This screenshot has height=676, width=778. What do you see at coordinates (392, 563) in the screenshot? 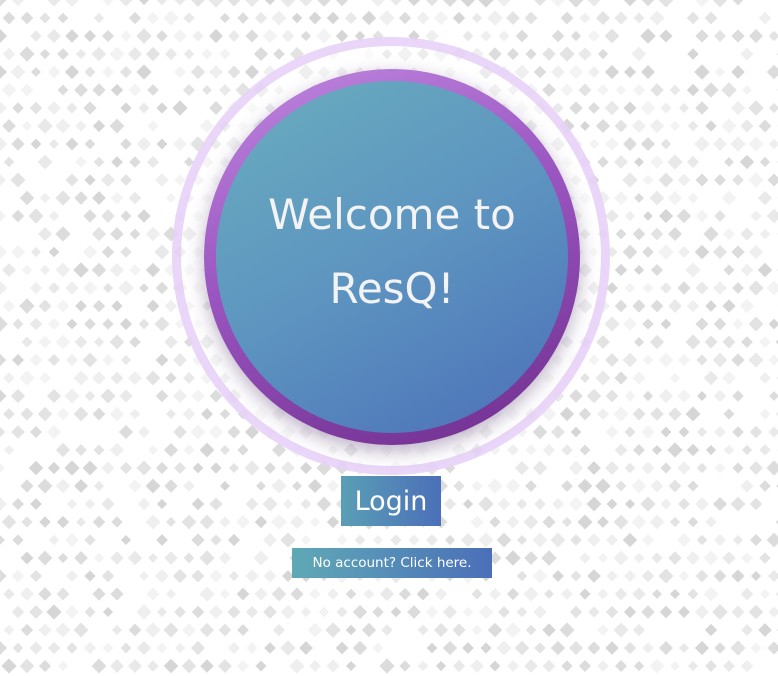
I see `signup-link: No account? Click here.` at bounding box center [392, 563].